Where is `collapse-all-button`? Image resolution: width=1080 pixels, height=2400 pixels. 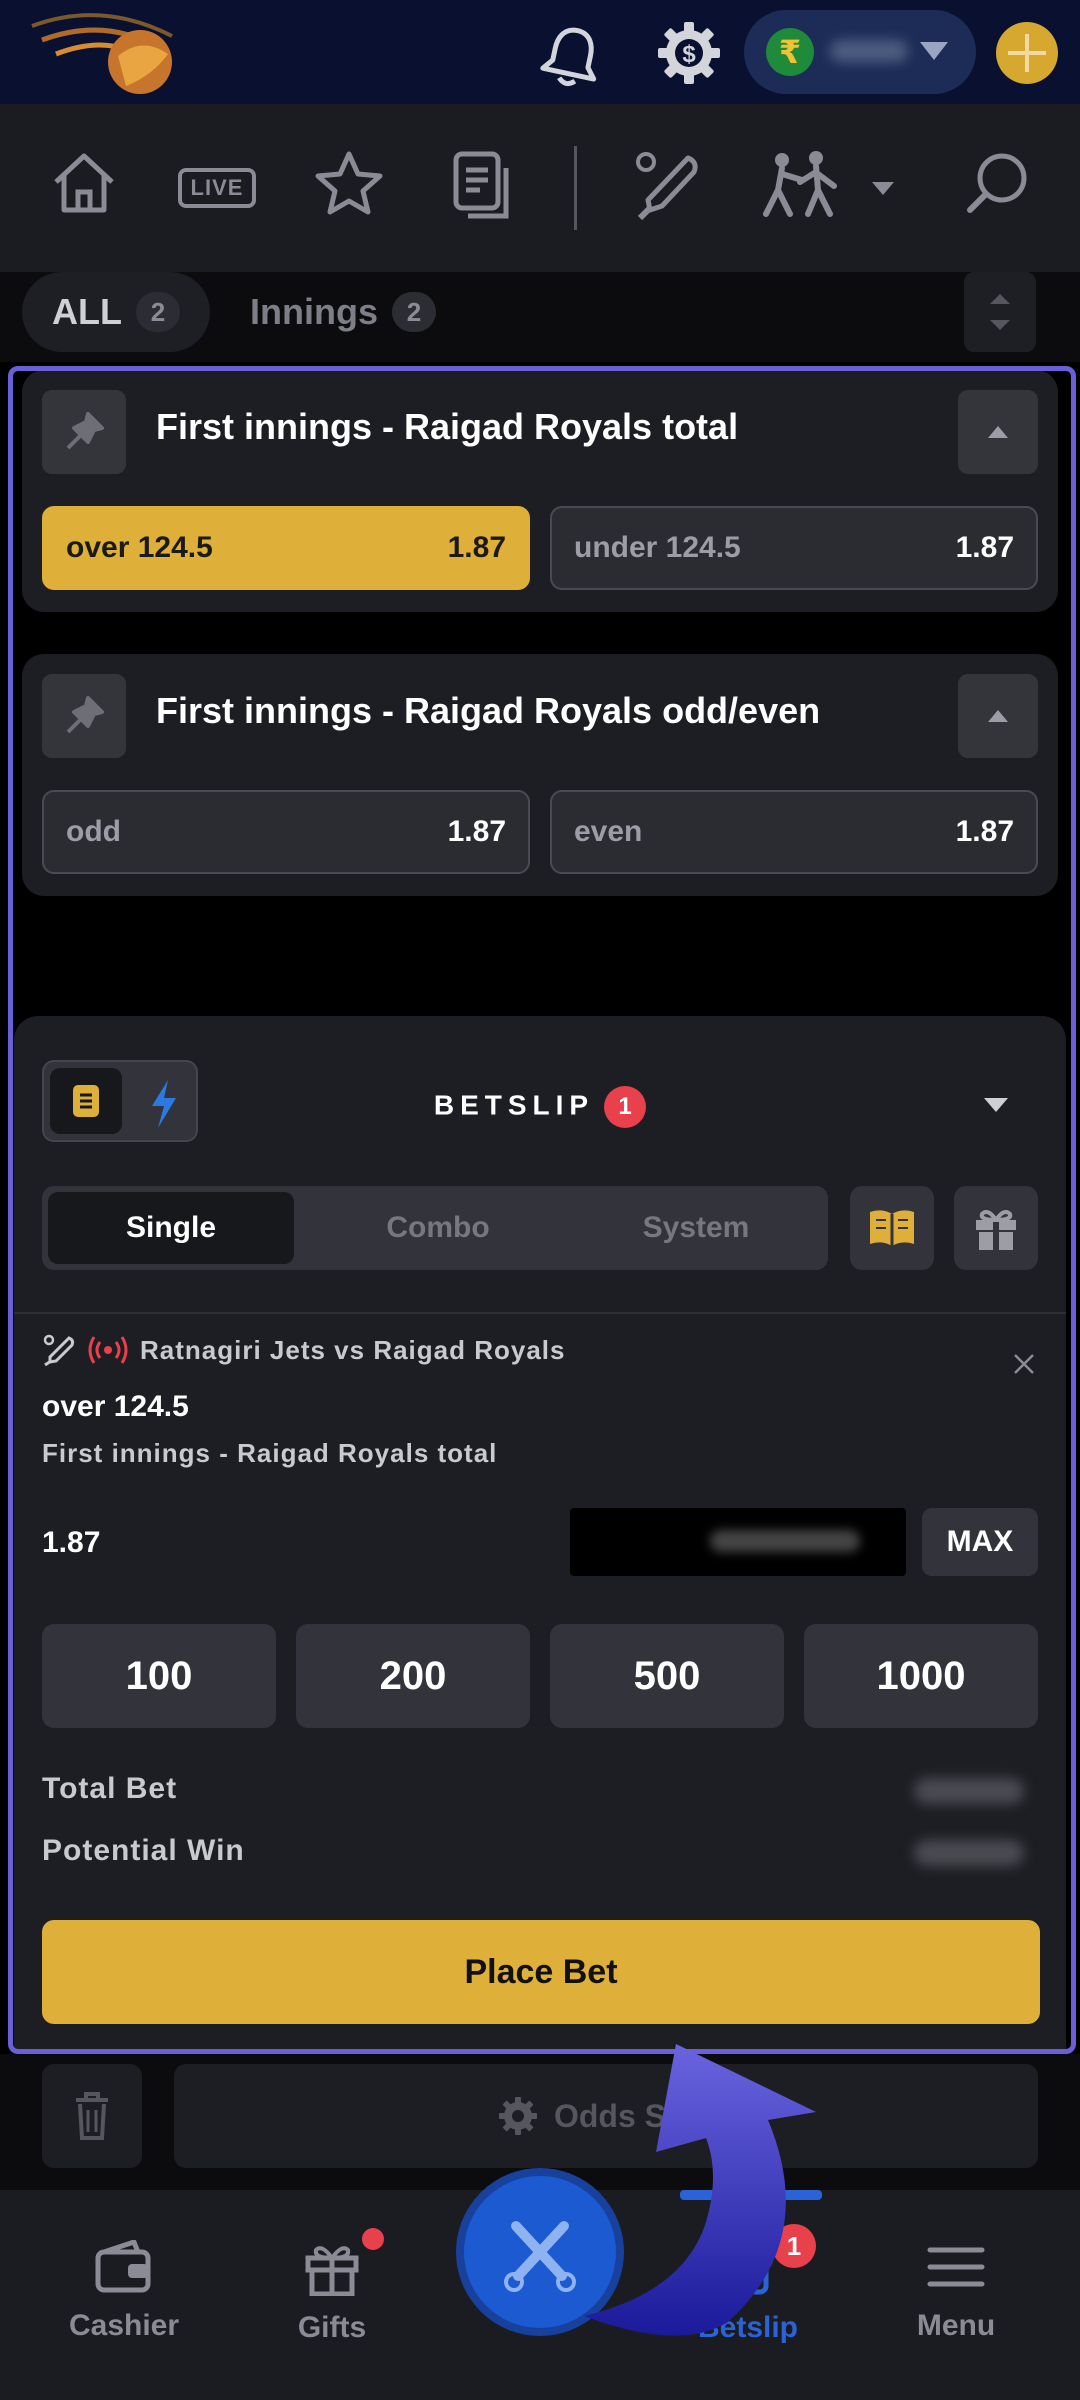 collapse-all-button is located at coordinates (1000, 312).